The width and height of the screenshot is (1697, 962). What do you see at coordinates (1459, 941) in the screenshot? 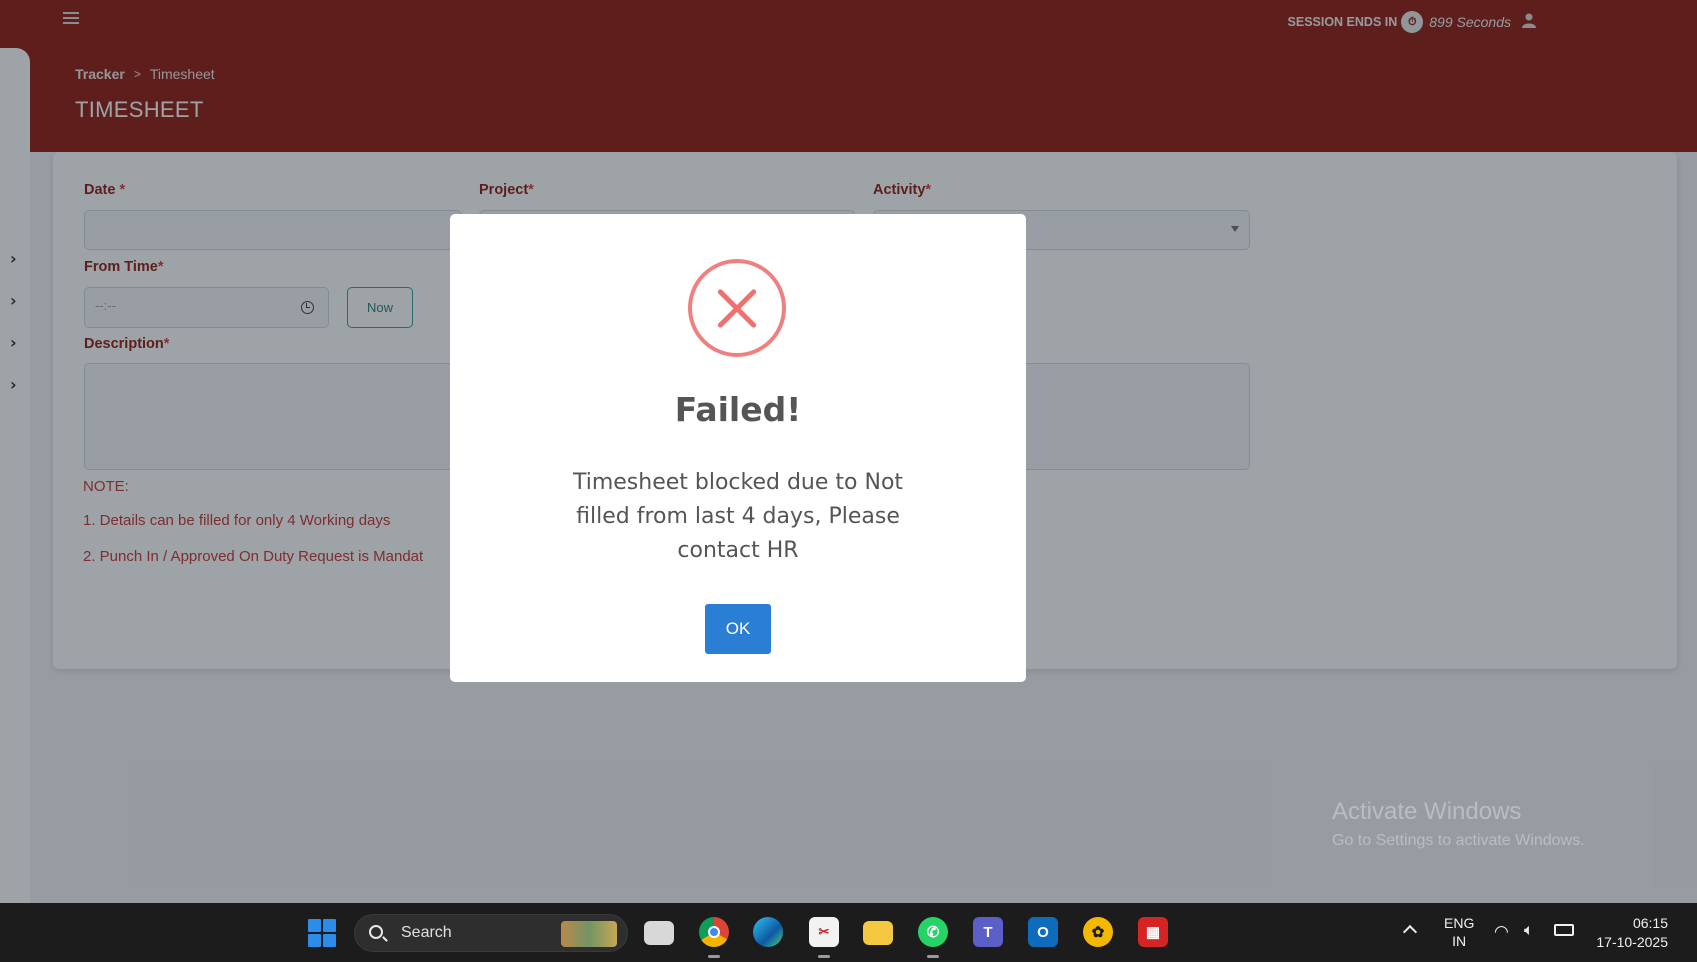
I see `region-code: IN` at bounding box center [1459, 941].